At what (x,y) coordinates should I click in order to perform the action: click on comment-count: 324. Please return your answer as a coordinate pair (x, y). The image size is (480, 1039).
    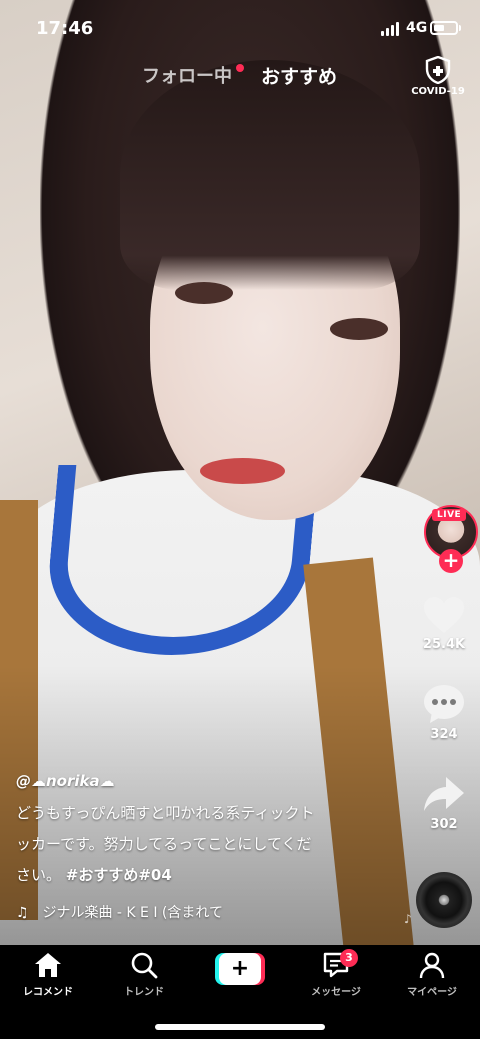
    Looking at the image, I should click on (444, 734).